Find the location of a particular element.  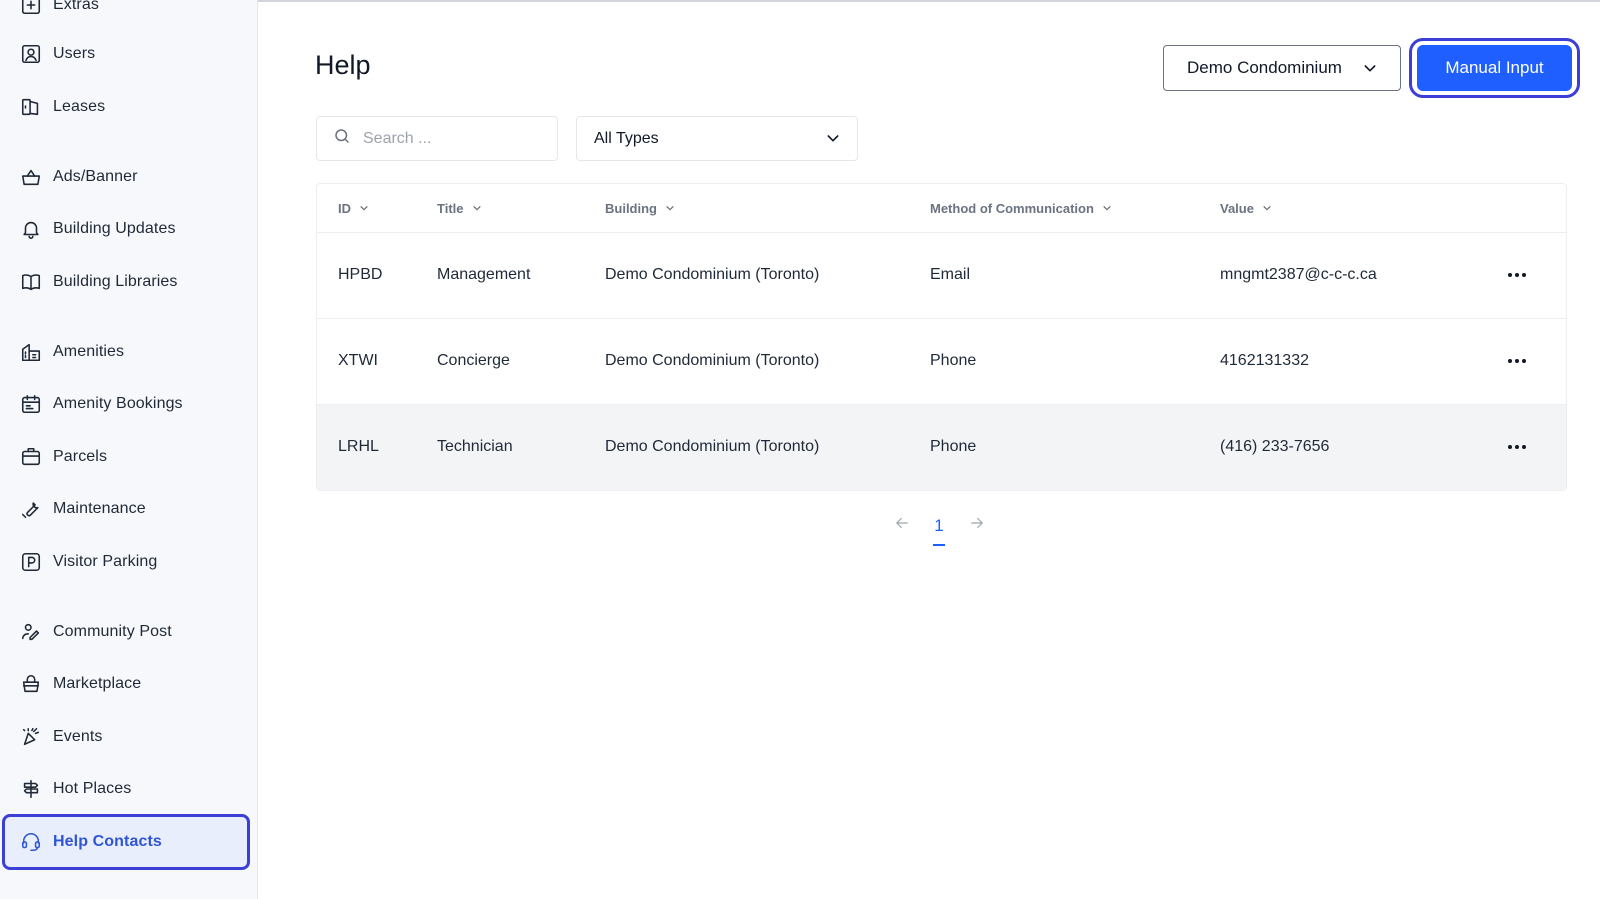

calendar-icon is located at coordinates (31, 404).